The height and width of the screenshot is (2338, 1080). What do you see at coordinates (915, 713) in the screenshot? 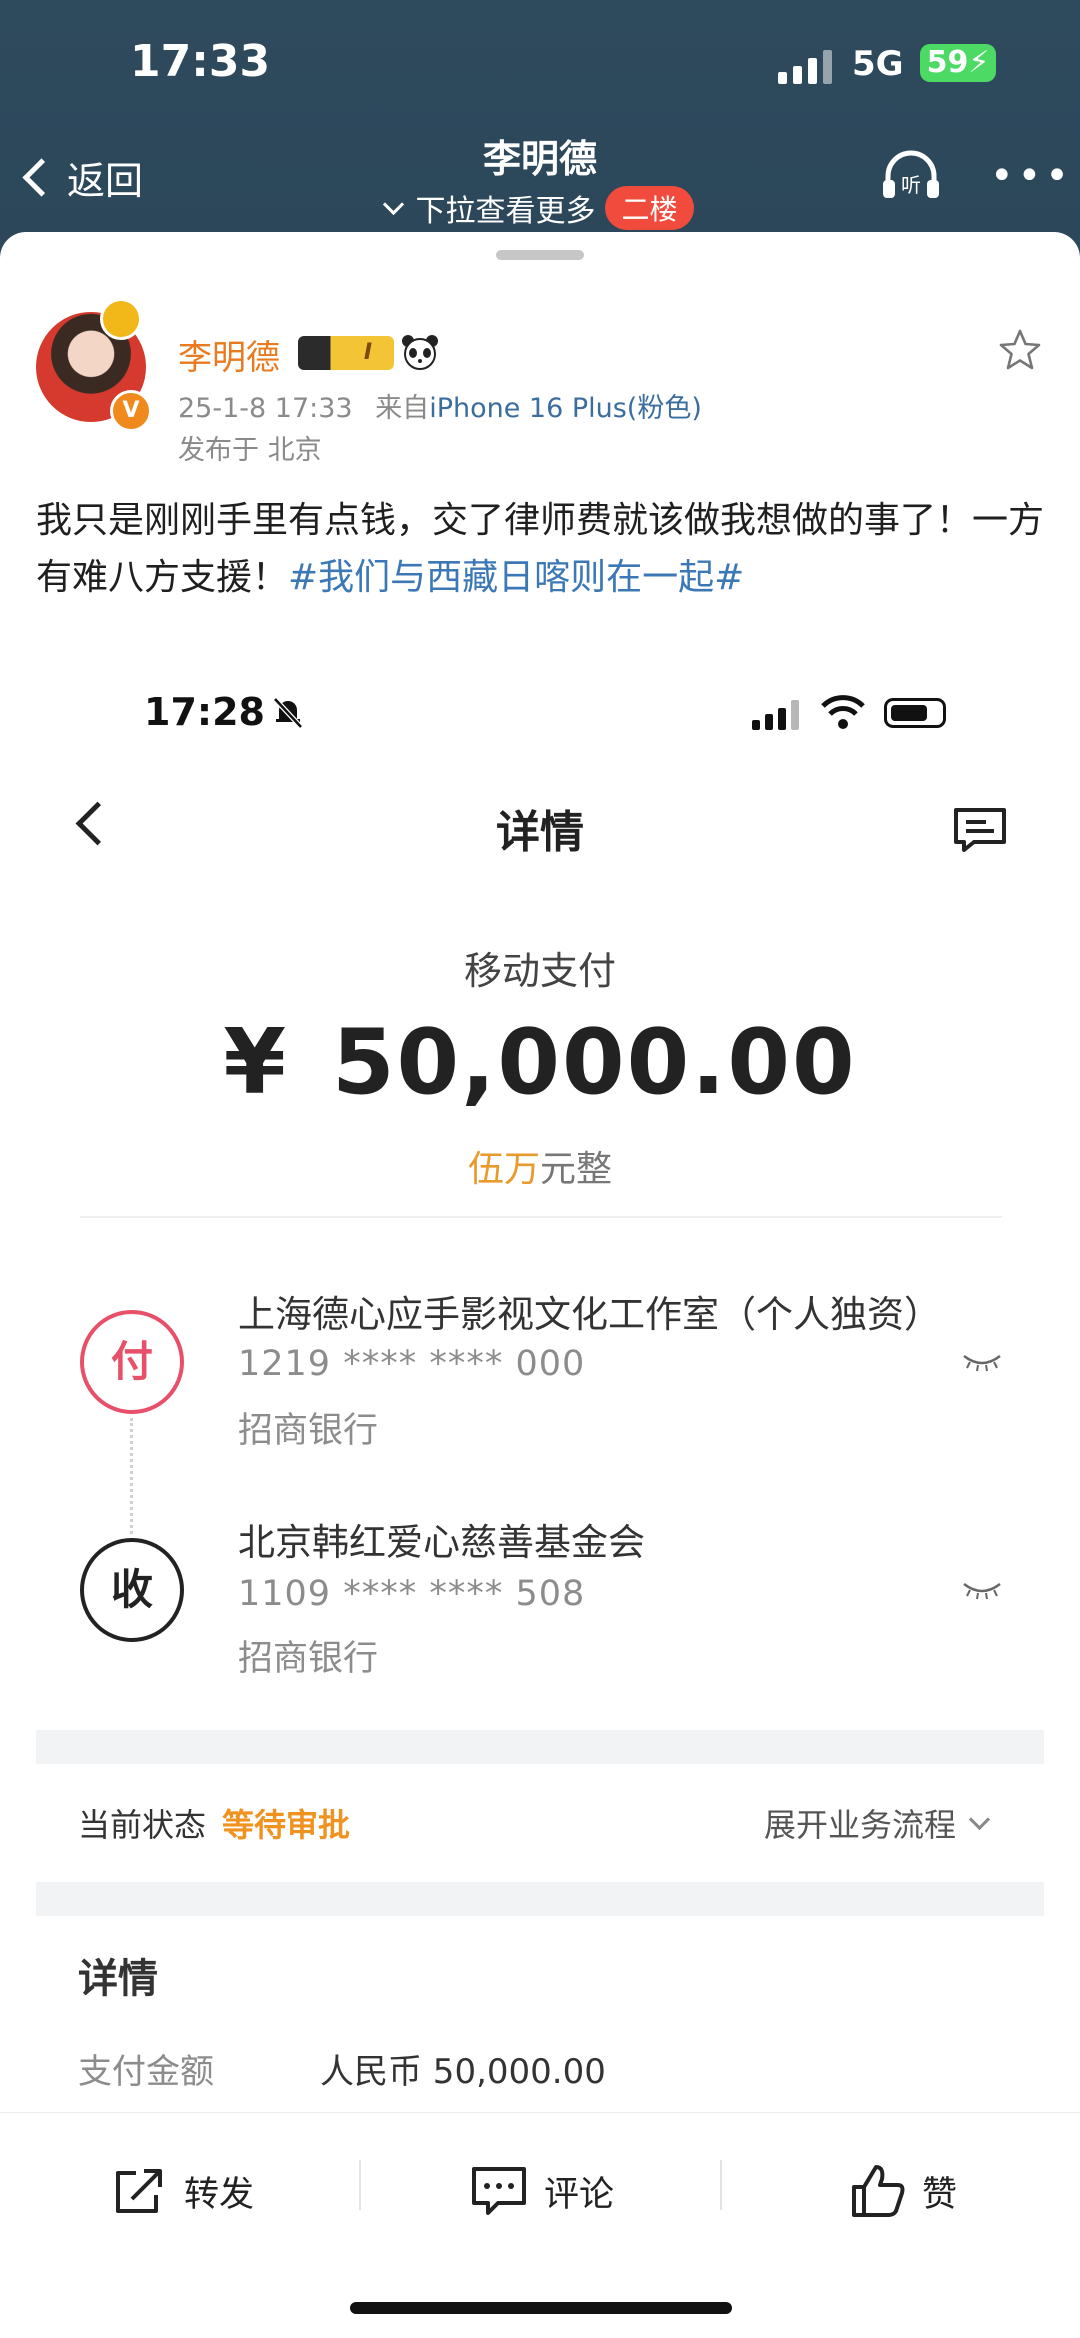
I see `embedded-battery-icon` at bounding box center [915, 713].